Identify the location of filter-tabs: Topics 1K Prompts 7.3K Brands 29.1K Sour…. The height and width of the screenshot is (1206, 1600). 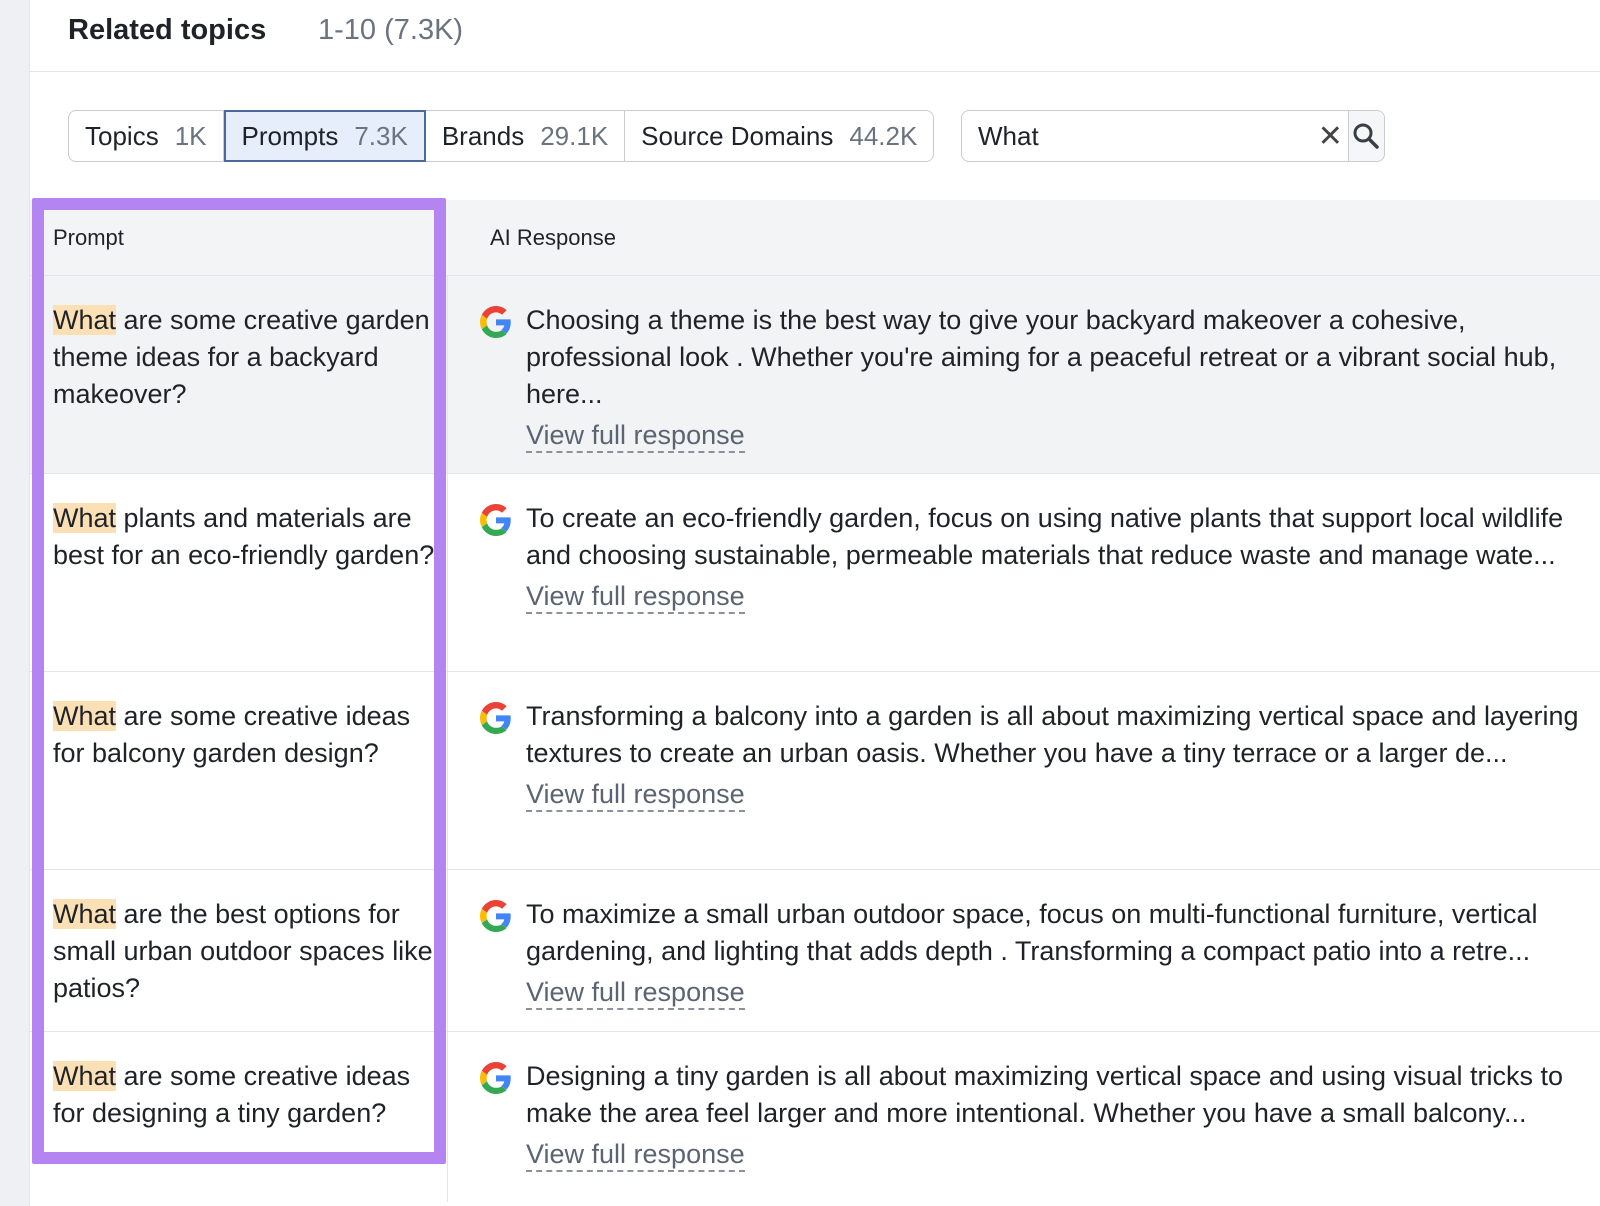
(501, 136).